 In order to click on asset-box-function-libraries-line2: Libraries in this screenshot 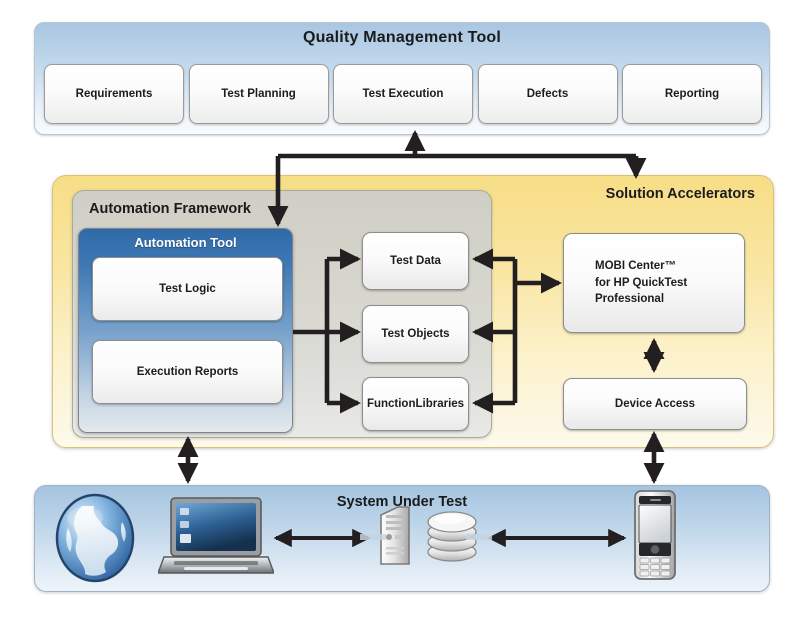, I will do `click(440, 403)`.